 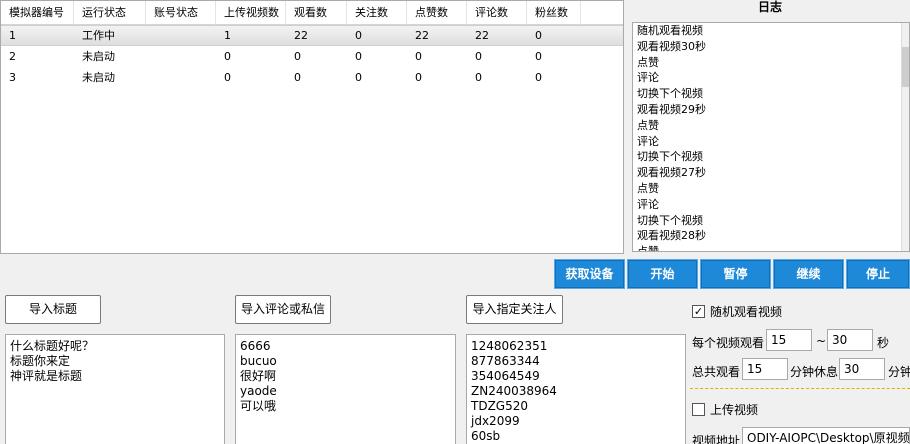 What do you see at coordinates (554, 13) in the screenshot?
I see `column-header-fans: 粉丝数` at bounding box center [554, 13].